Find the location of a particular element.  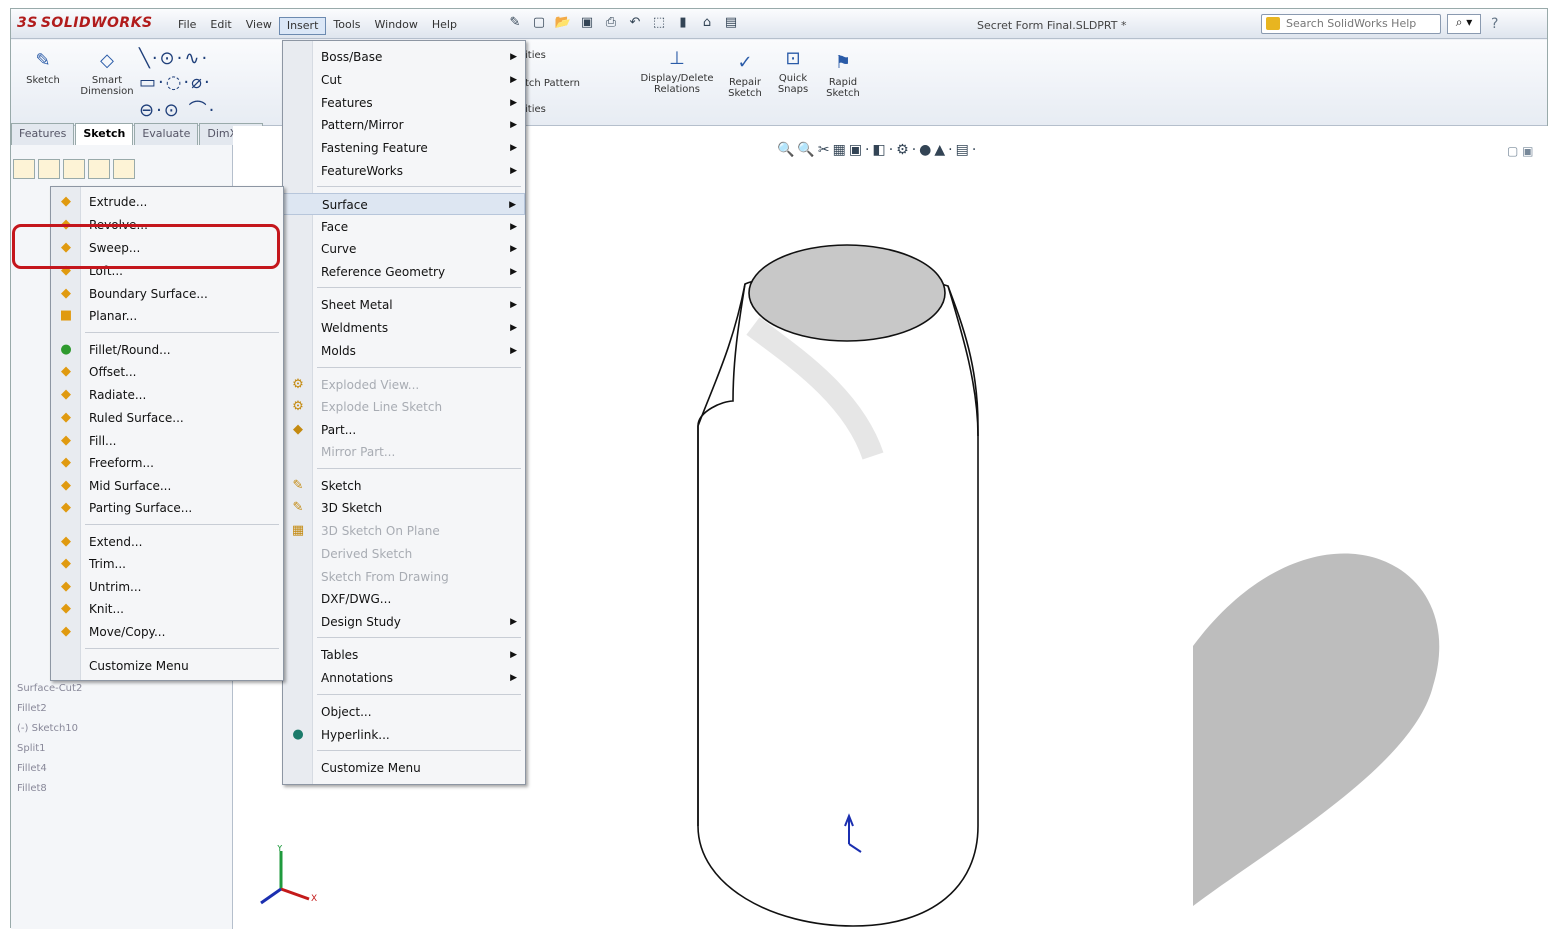

tab-sketch: Sketch is located at coordinates (104, 134).